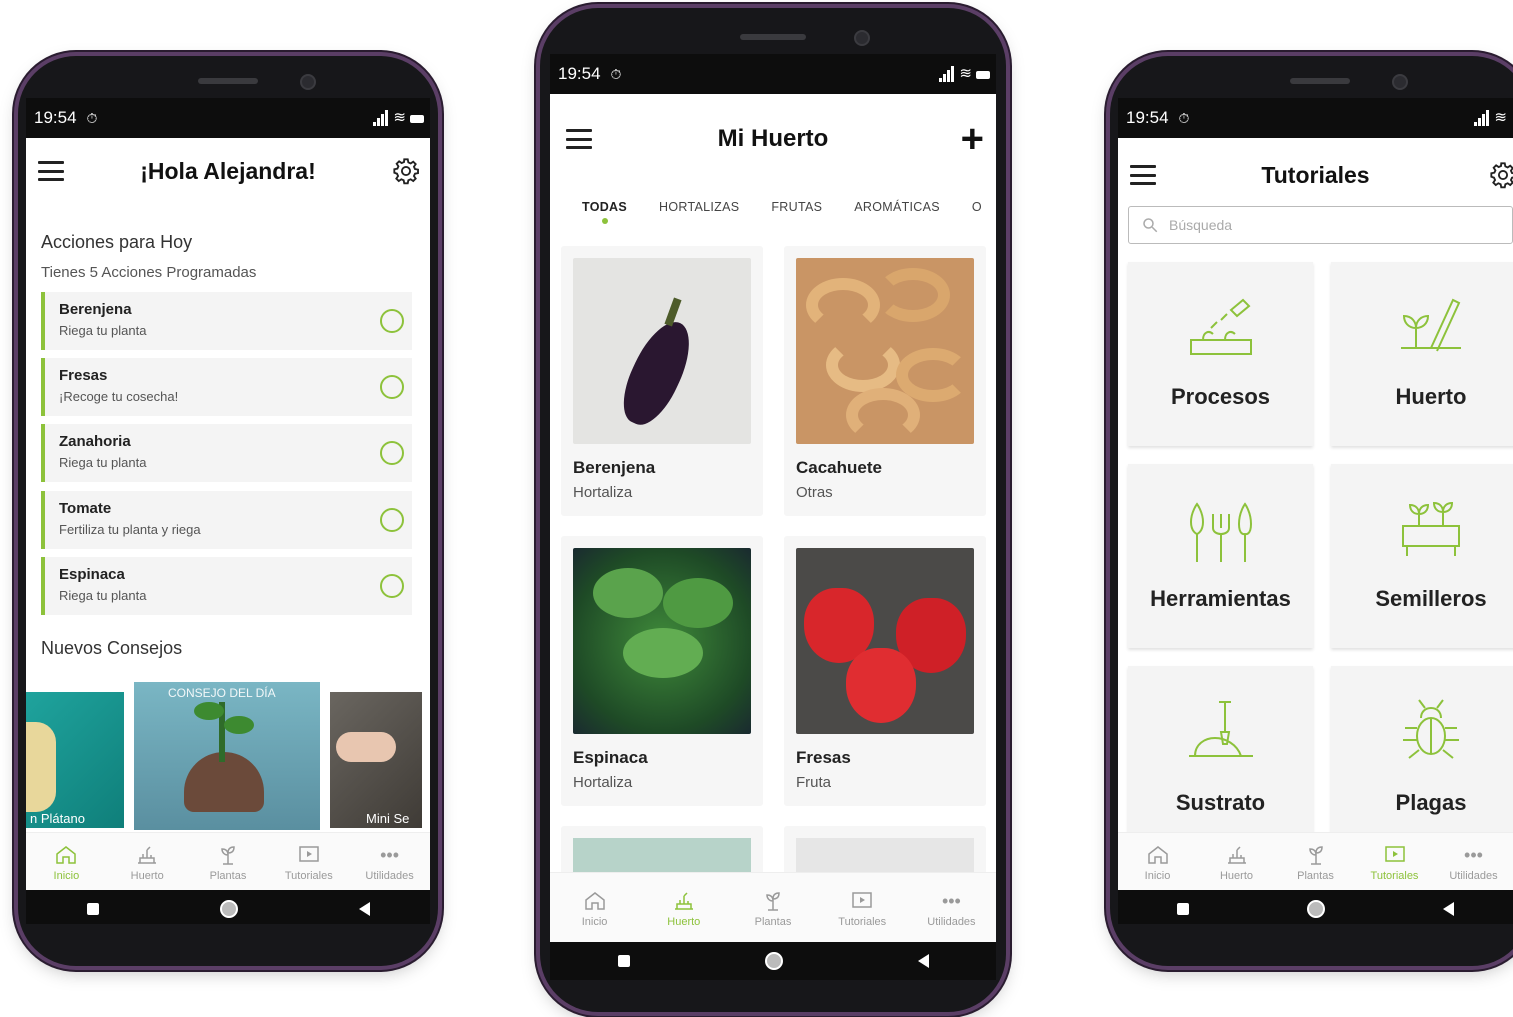 This screenshot has height=1017, width=1513. Describe the element at coordinates (862, 899) in the screenshot. I see `tutorial-icon` at that location.